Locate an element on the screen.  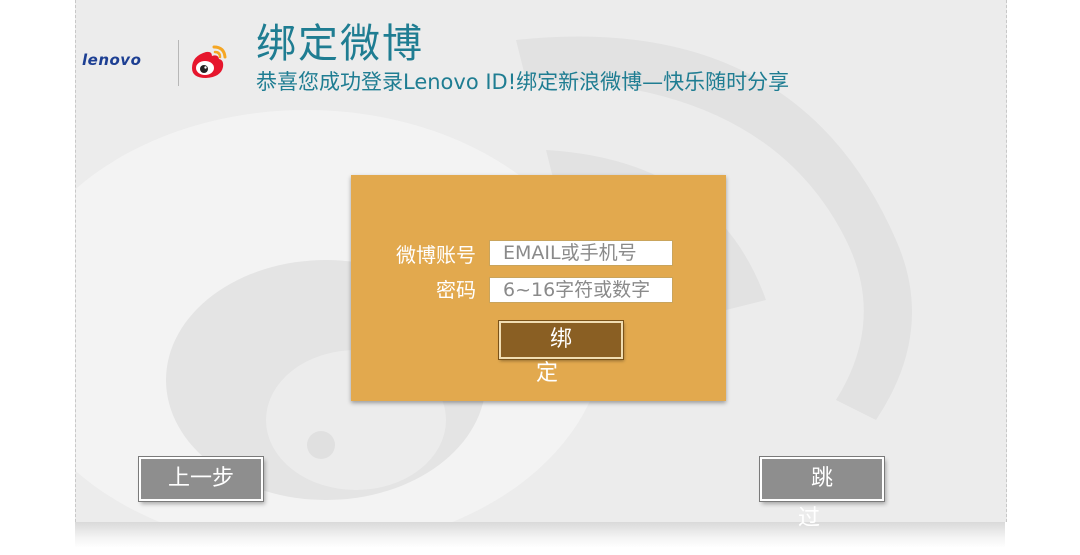
lenovo-logo: lenovo is located at coordinates (112, 60).